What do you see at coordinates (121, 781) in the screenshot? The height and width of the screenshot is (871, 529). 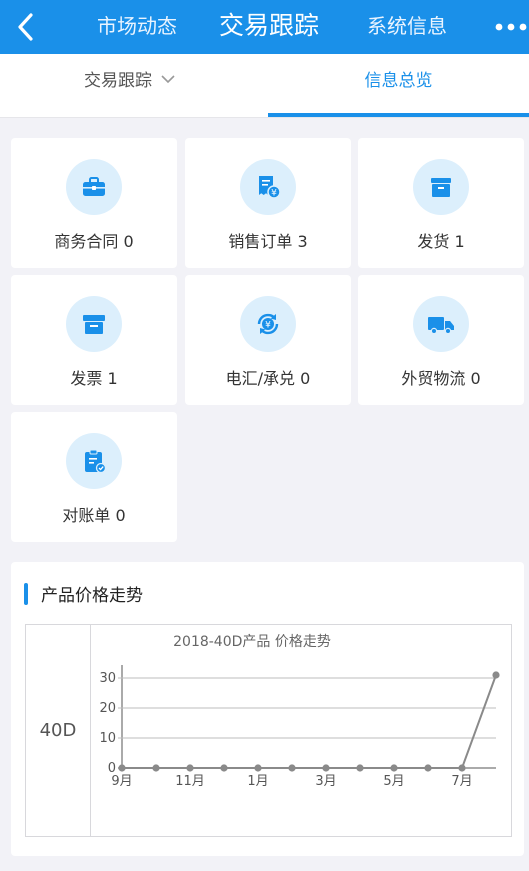 I see `x-tick-label: 9月` at bounding box center [121, 781].